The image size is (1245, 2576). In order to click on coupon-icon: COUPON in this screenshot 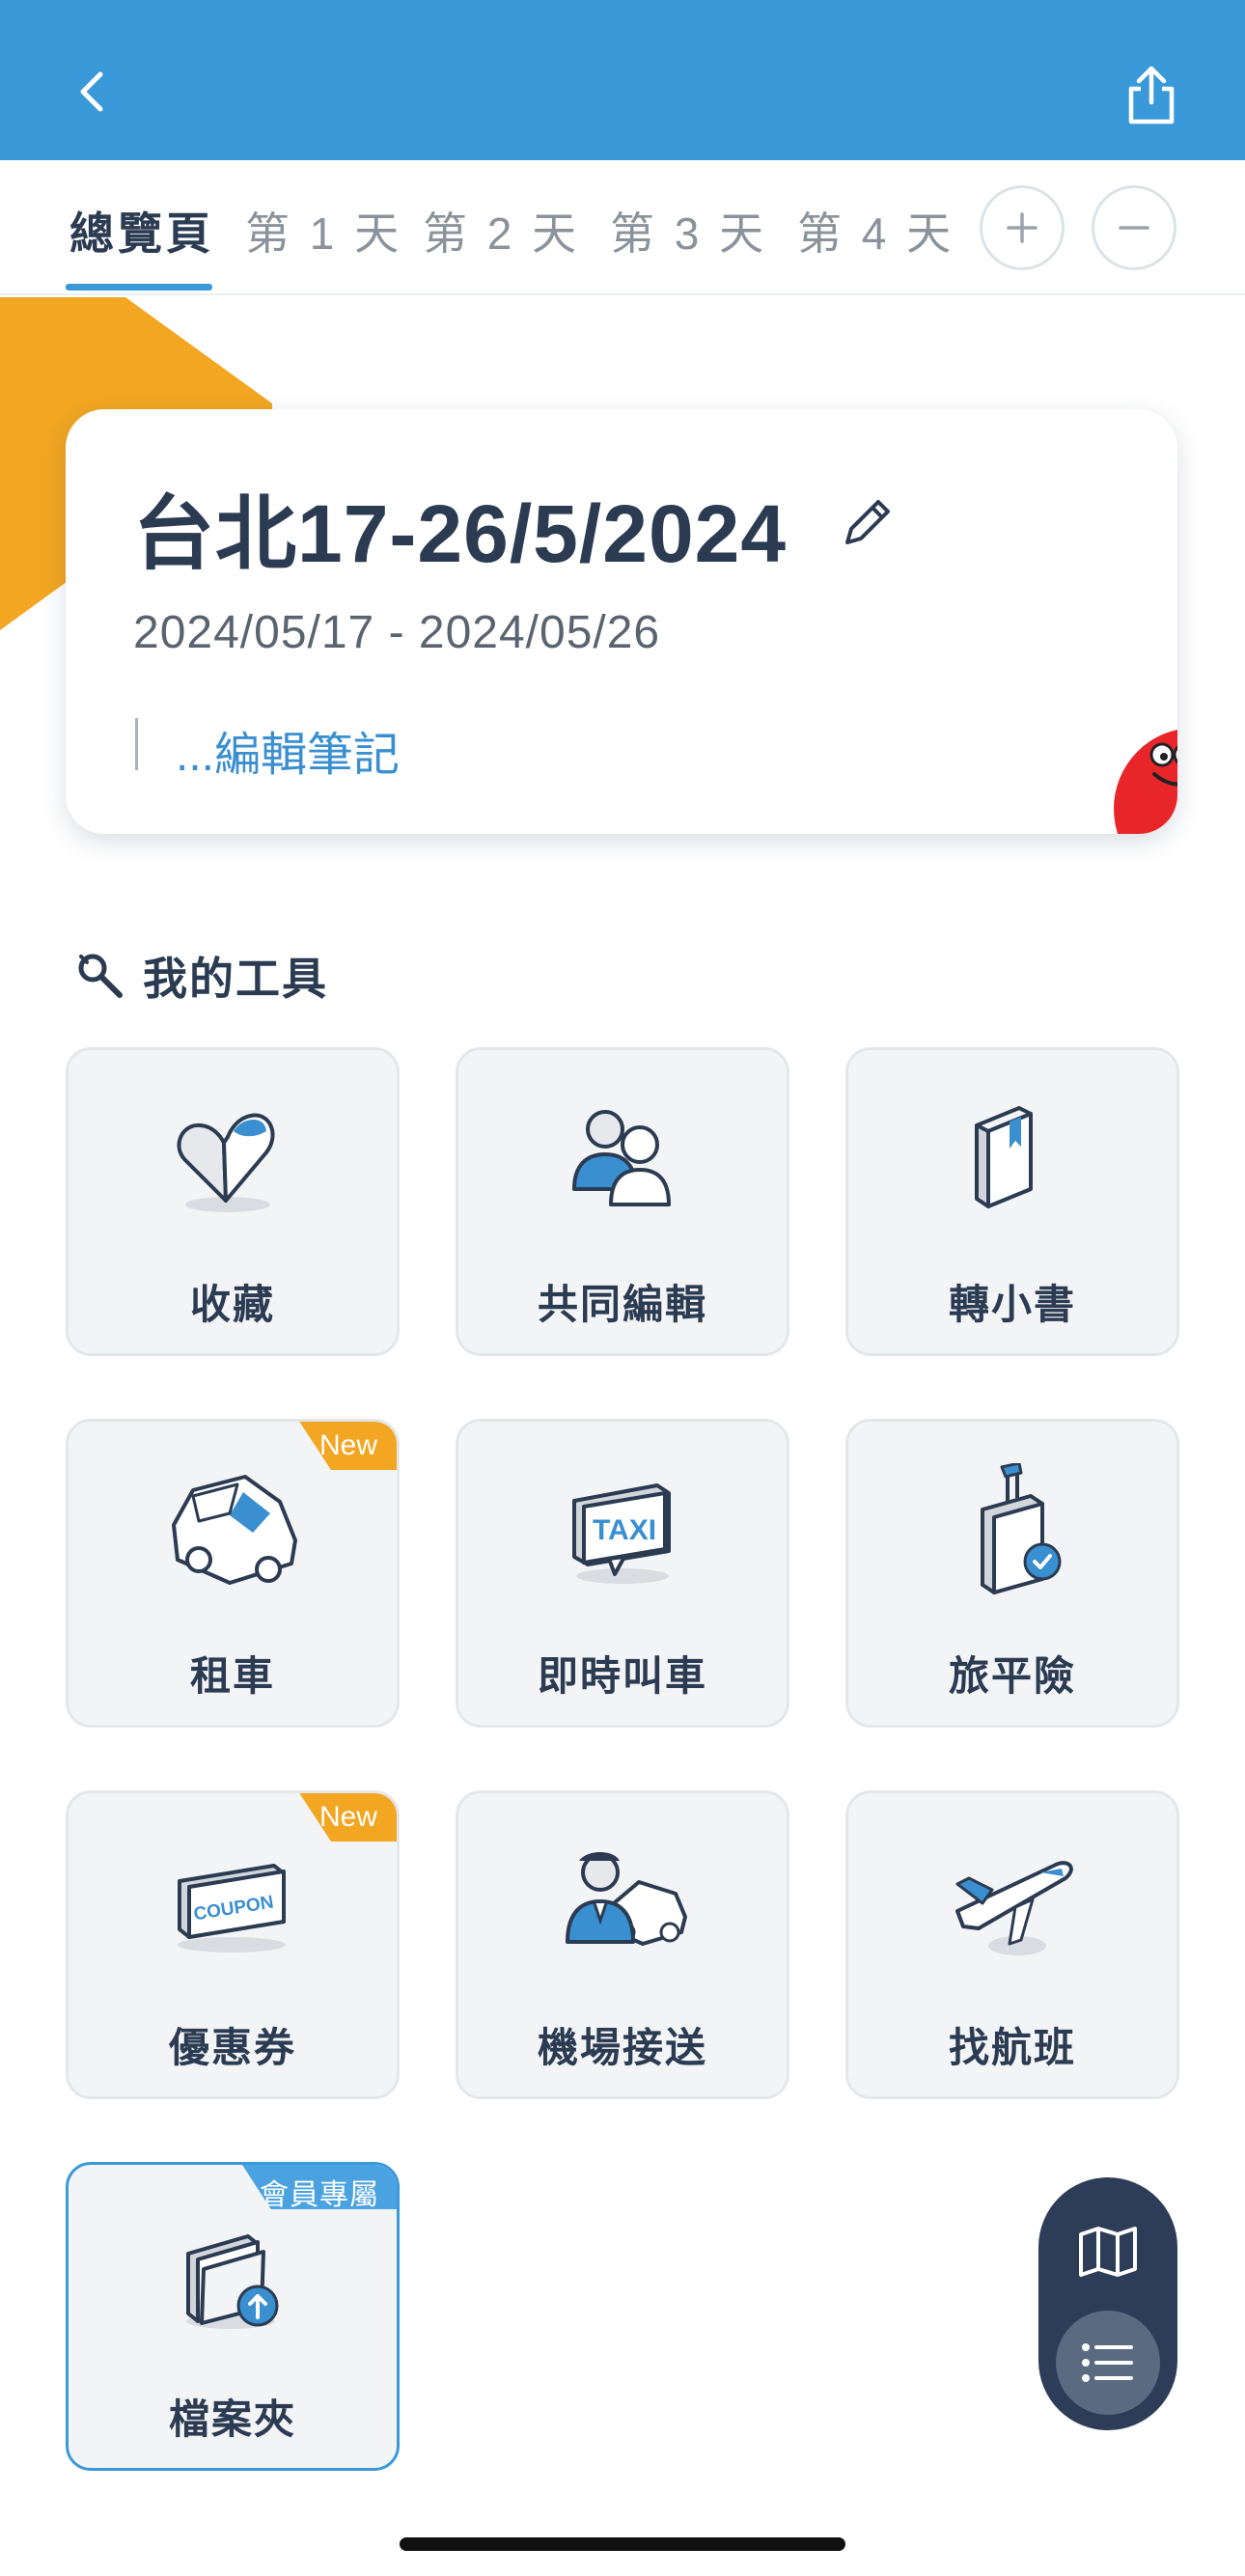, I will do `click(233, 1902)`.